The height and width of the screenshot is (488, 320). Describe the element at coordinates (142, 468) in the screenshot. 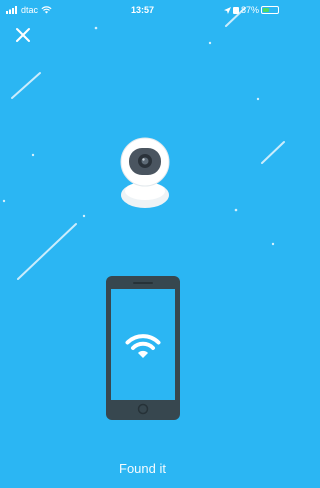

I see `found-it-button: Found it` at that location.